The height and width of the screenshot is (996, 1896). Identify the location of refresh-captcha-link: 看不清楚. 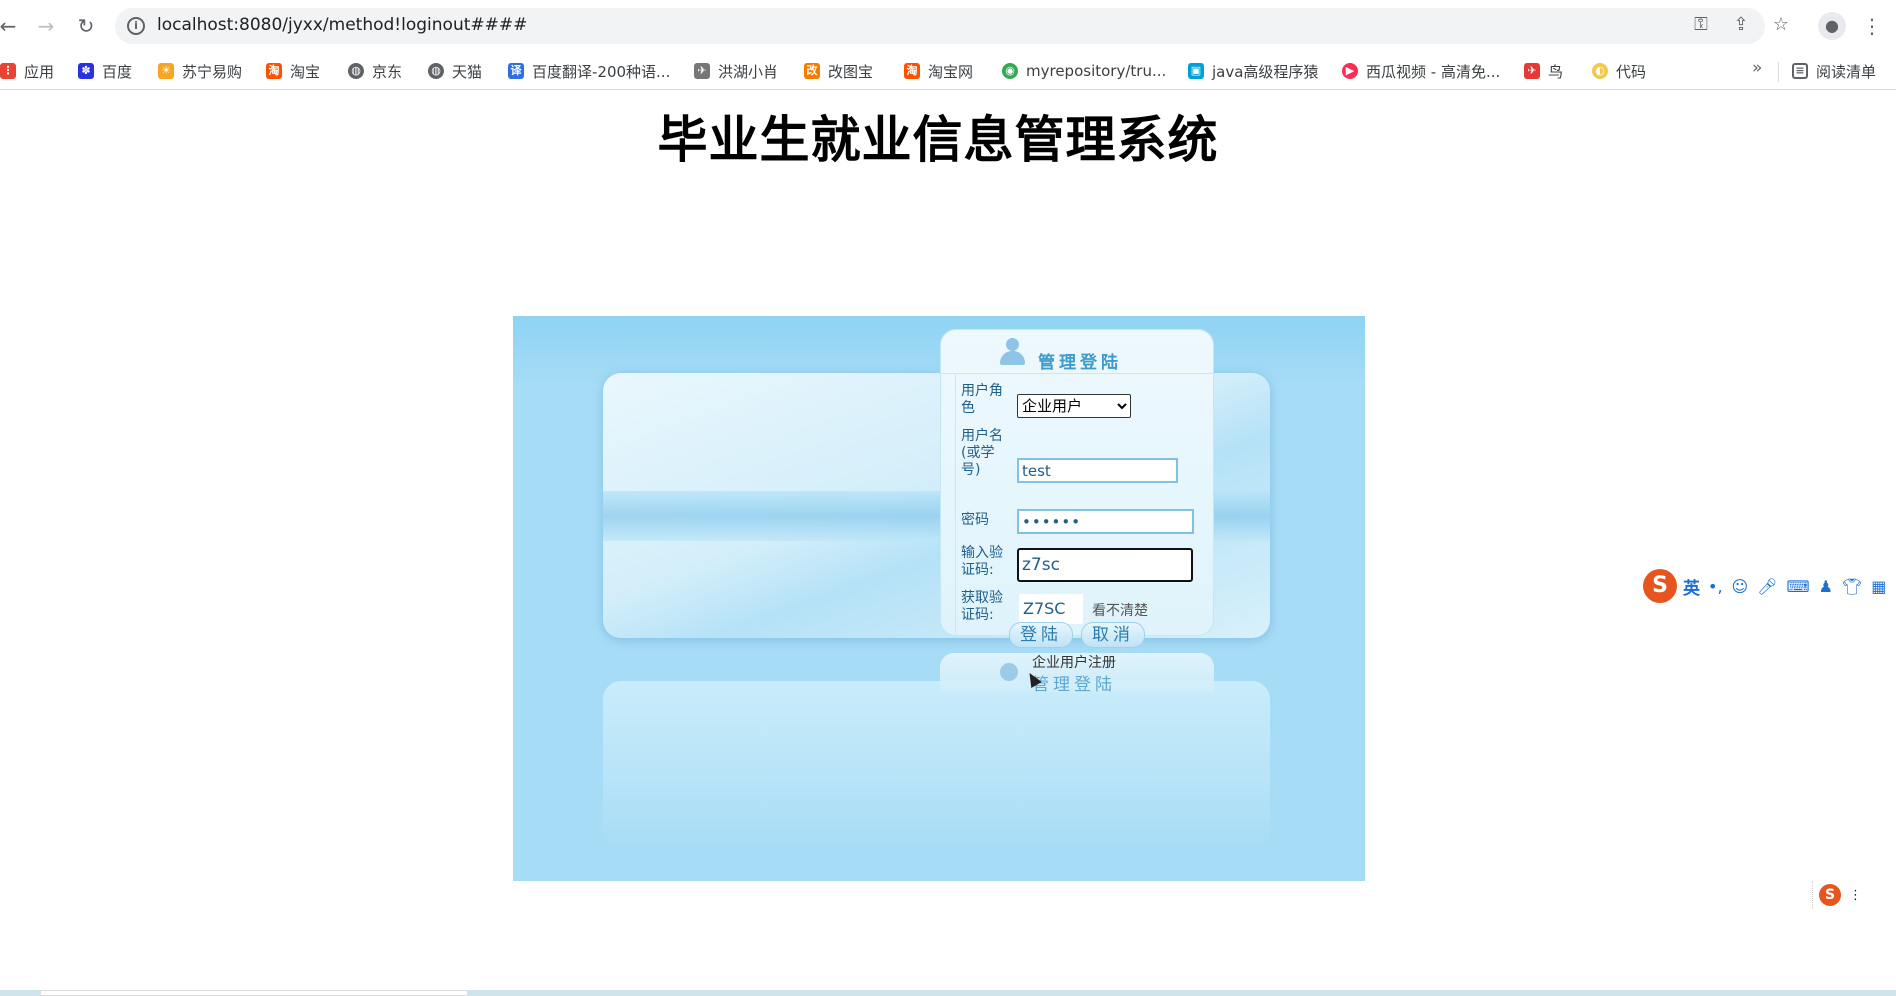
(1120, 610).